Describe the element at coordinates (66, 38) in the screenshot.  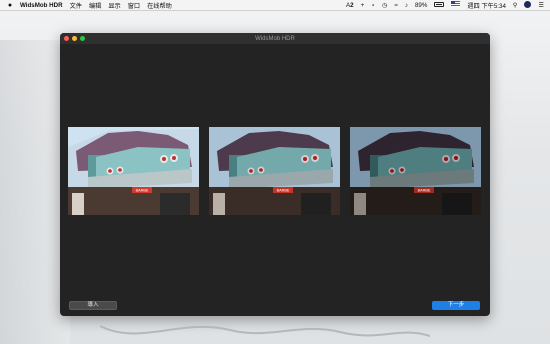
I see `close-button` at that location.